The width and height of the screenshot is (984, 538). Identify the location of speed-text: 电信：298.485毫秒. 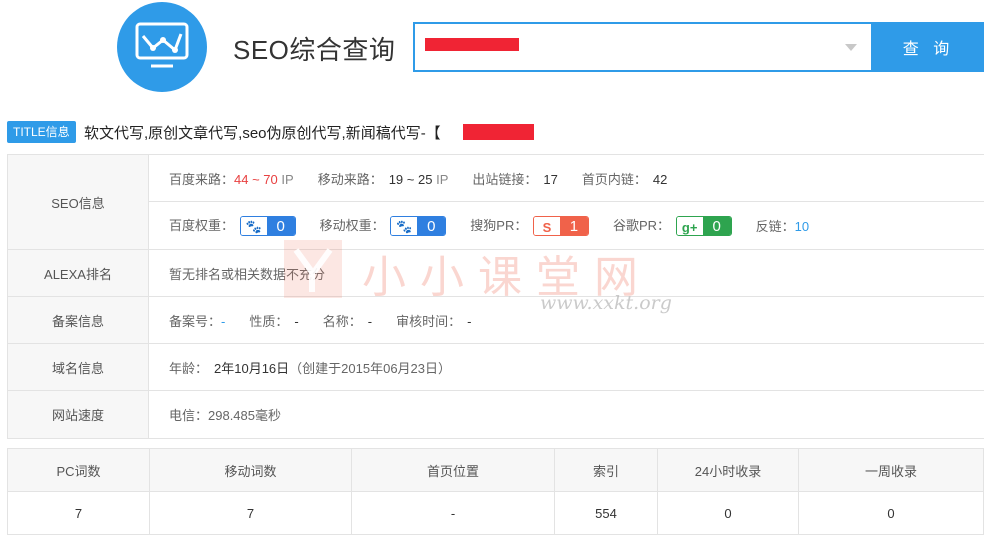
(225, 415).